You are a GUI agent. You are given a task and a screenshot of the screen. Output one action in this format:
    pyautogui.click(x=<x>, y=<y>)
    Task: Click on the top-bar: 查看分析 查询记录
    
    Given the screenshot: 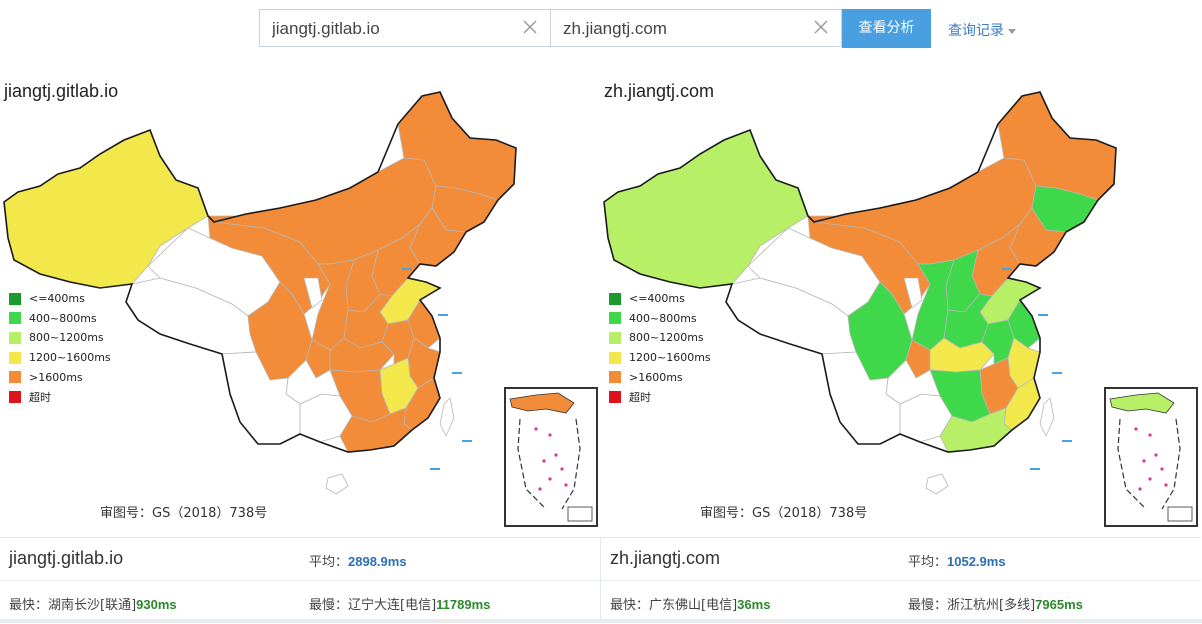 What is the action you would take?
    pyautogui.click(x=601, y=29)
    